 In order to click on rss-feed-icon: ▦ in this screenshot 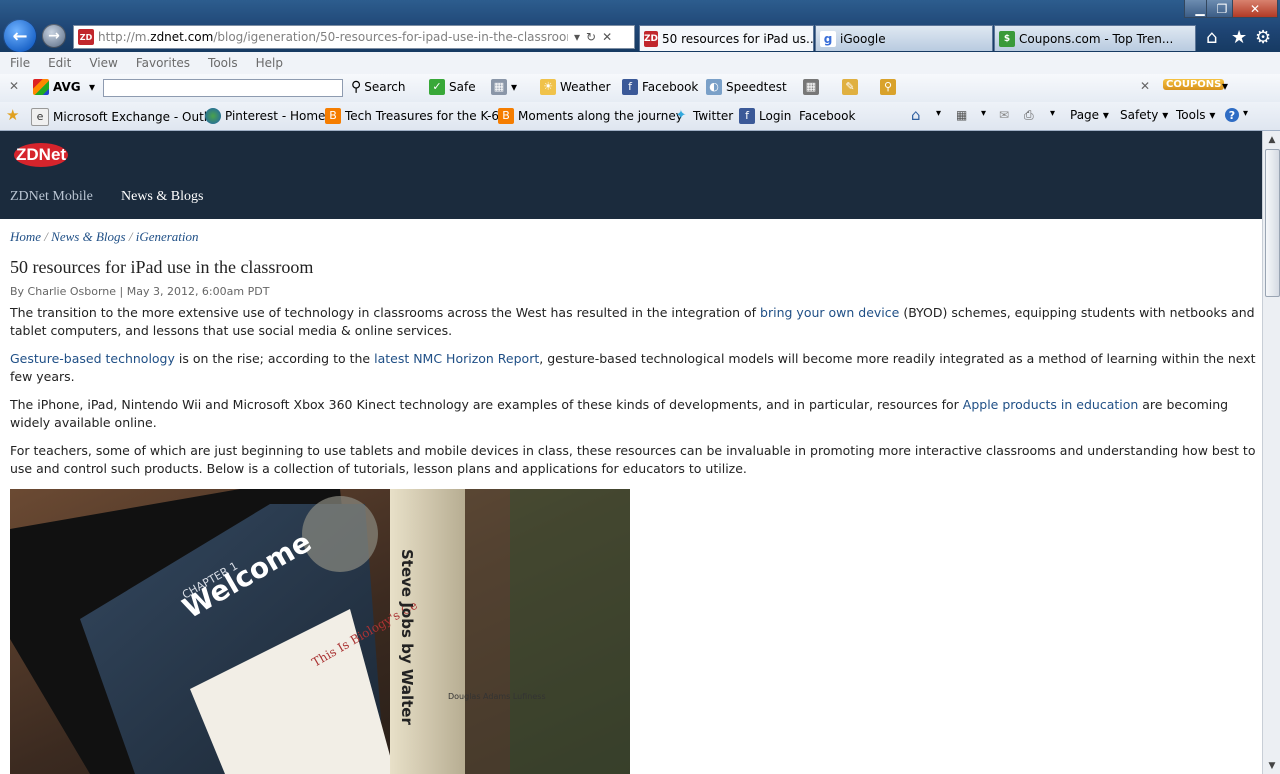, I will do `click(961, 115)`.